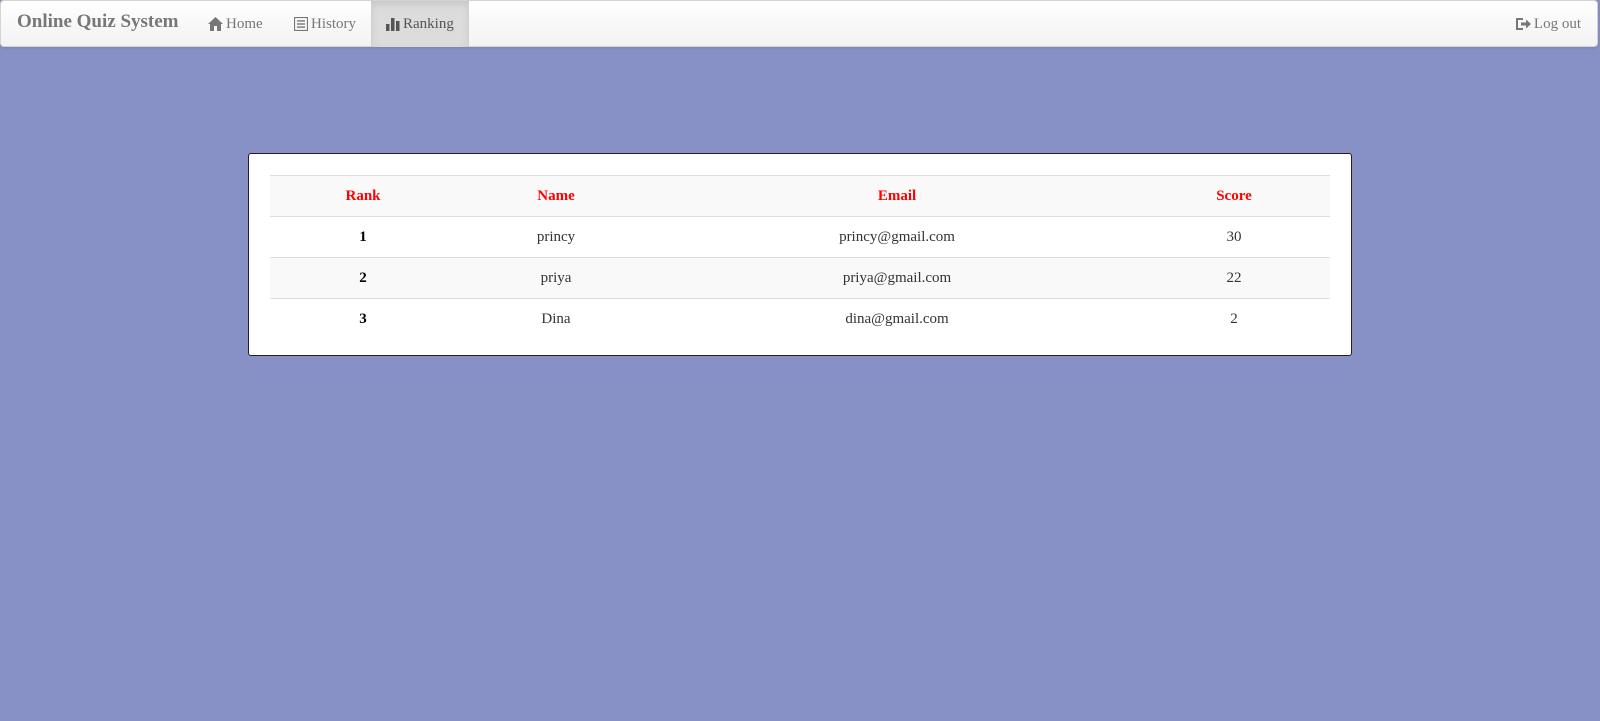 The width and height of the screenshot is (1600, 721). What do you see at coordinates (393, 24) in the screenshot?
I see `bar-chart-icon` at bounding box center [393, 24].